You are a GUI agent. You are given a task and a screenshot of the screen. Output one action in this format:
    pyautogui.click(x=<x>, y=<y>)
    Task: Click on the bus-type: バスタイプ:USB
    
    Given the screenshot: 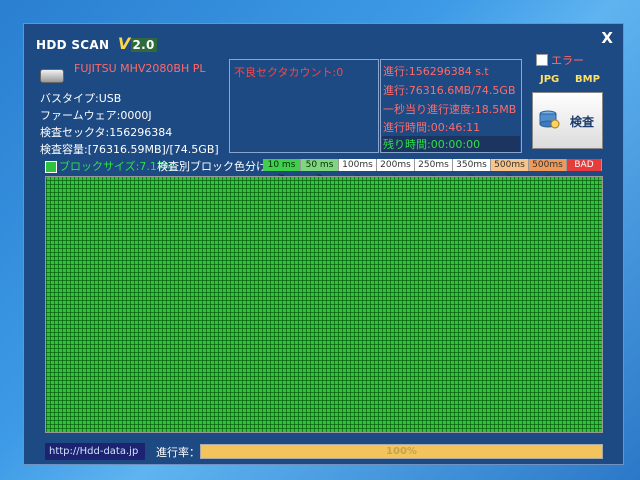 What is the action you would take?
    pyautogui.click(x=81, y=98)
    